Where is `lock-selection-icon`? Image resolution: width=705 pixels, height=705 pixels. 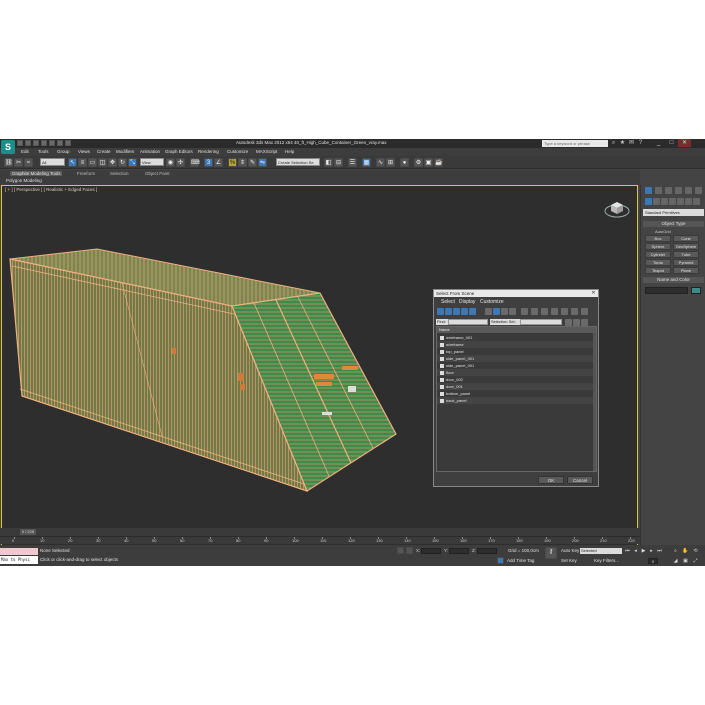 lock-selection-icon is located at coordinates (400, 550).